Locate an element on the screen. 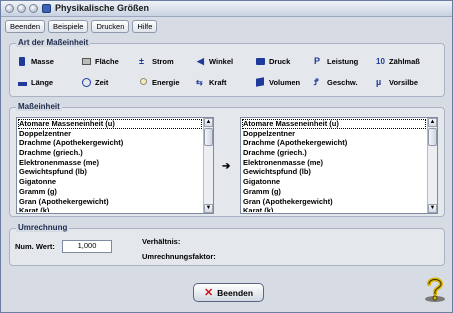 This screenshot has height=313, width=453. angle-icon: ◀ is located at coordinates (200, 60).